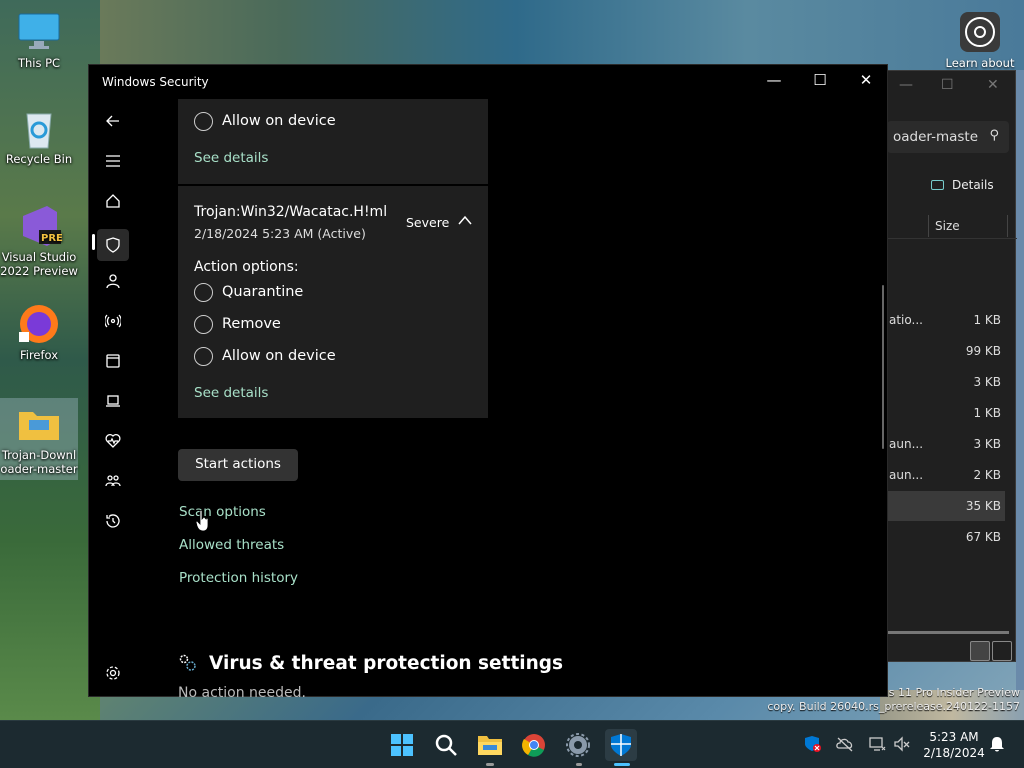 The image size is (1024, 768). I want to click on laptop-icon, so click(113, 401).